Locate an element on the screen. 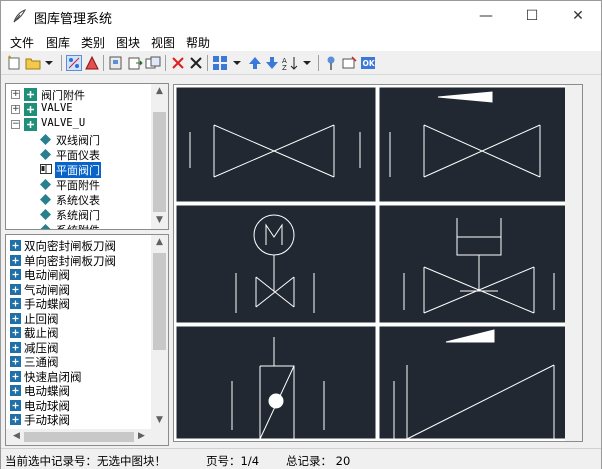  tree-child-label: 平面仪表 is located at coordinates (78, 155).